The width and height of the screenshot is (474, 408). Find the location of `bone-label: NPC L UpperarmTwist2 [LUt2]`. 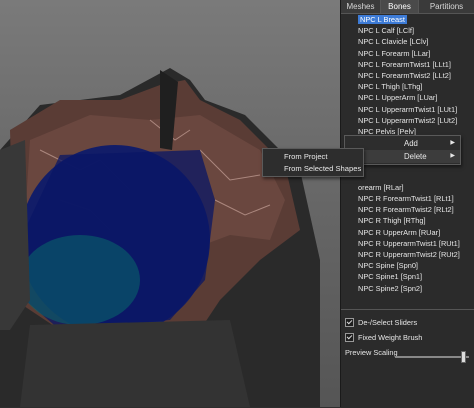

bone-label: NPC L UpperarmTwist2 [LUt2] is located at coordinates (408, 120).